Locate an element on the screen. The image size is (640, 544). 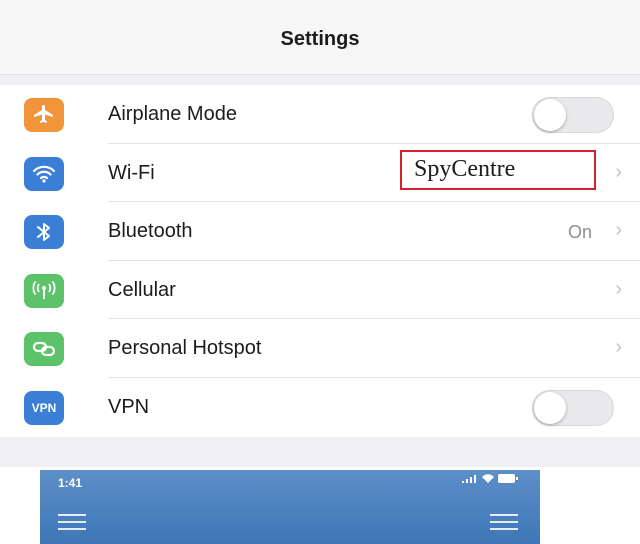
navigation-bar: Settings is located at coordinates (320, 37).